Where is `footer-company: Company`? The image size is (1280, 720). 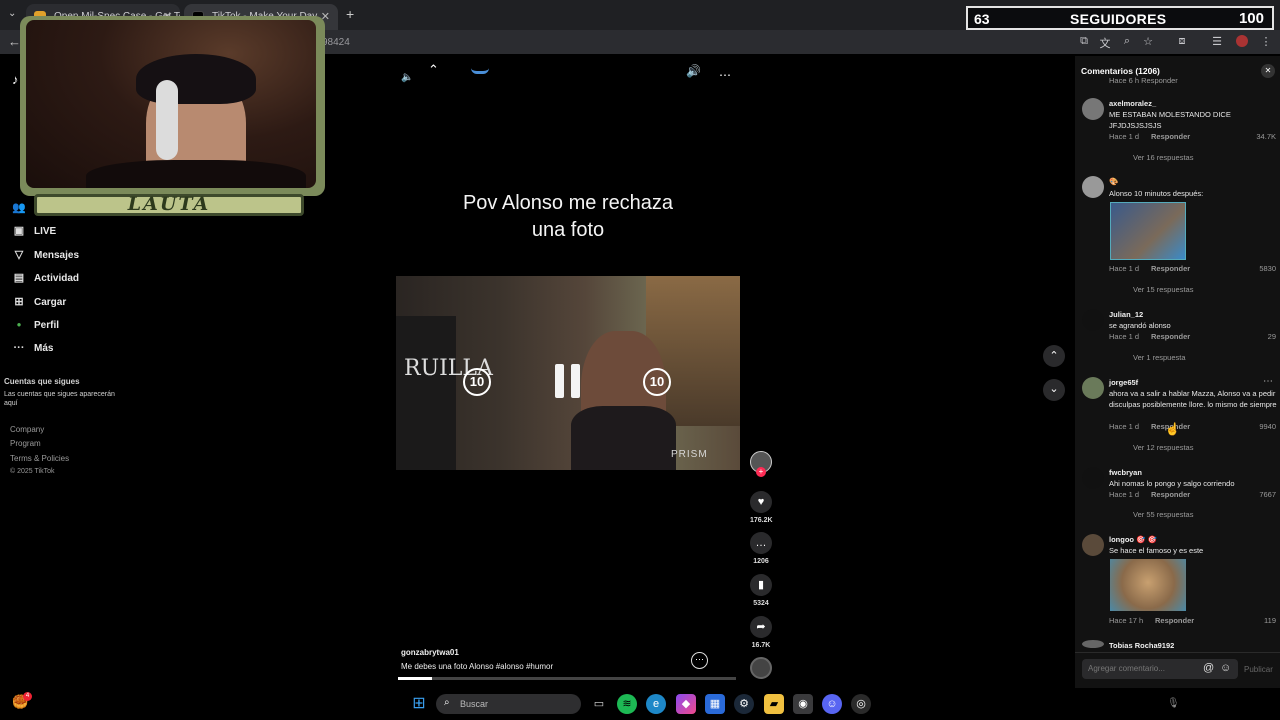
footer-company: Company is located at coordinates (27, 429).